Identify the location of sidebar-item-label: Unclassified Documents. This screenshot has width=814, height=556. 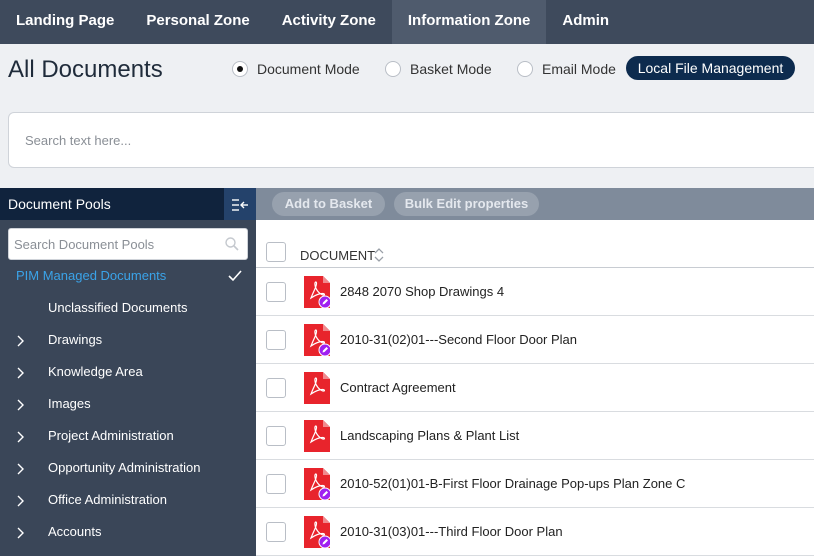
(118, 307).